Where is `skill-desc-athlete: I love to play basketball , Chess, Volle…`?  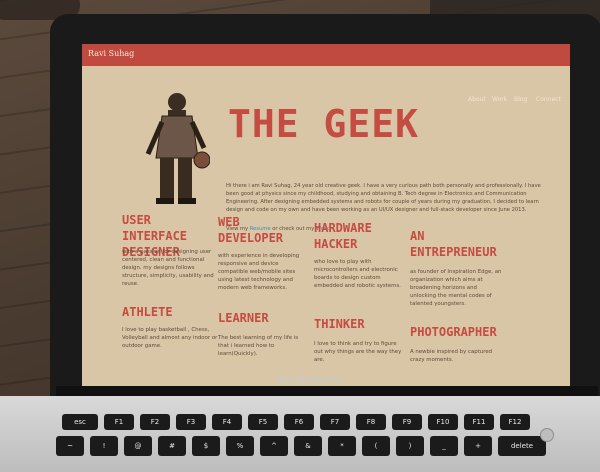
skill-desc-athlete: I love to play basketball , Chess, Volle… is located at coordinates (170, 338).